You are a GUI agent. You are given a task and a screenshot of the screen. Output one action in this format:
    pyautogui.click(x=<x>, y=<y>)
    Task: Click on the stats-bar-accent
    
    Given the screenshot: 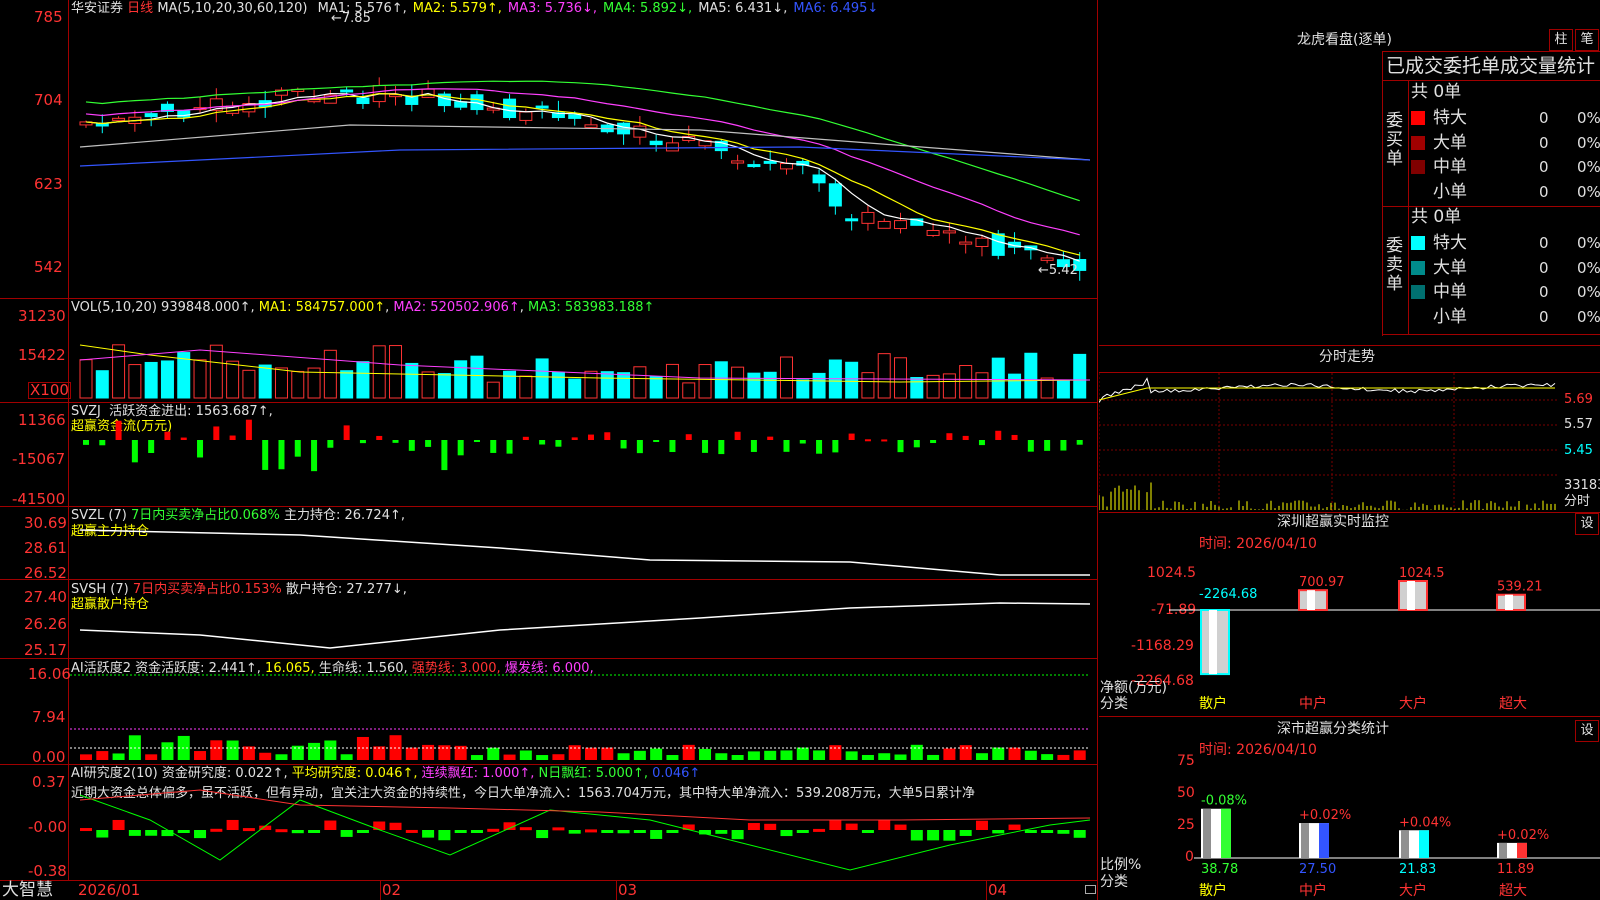 What is the action you would take?
    pyautogui.click(x=1226, y=833)
    